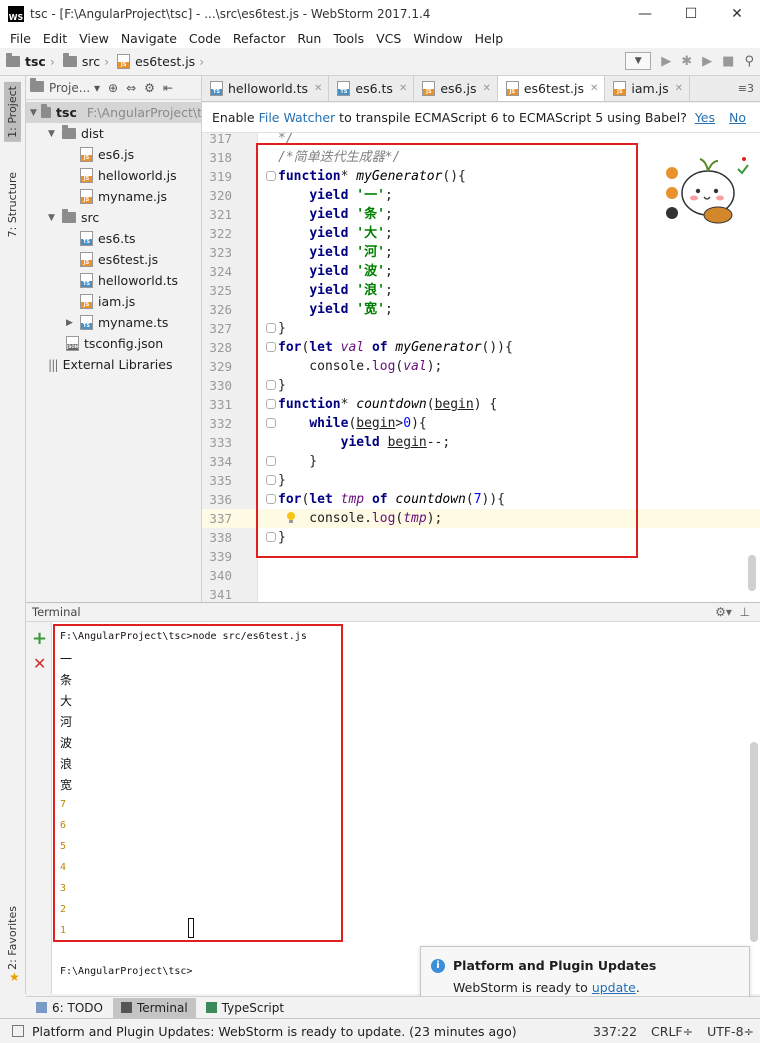 This screenshot has width=760, height=1043. I want to click on menu-tools: Tools, so click(348, 38).